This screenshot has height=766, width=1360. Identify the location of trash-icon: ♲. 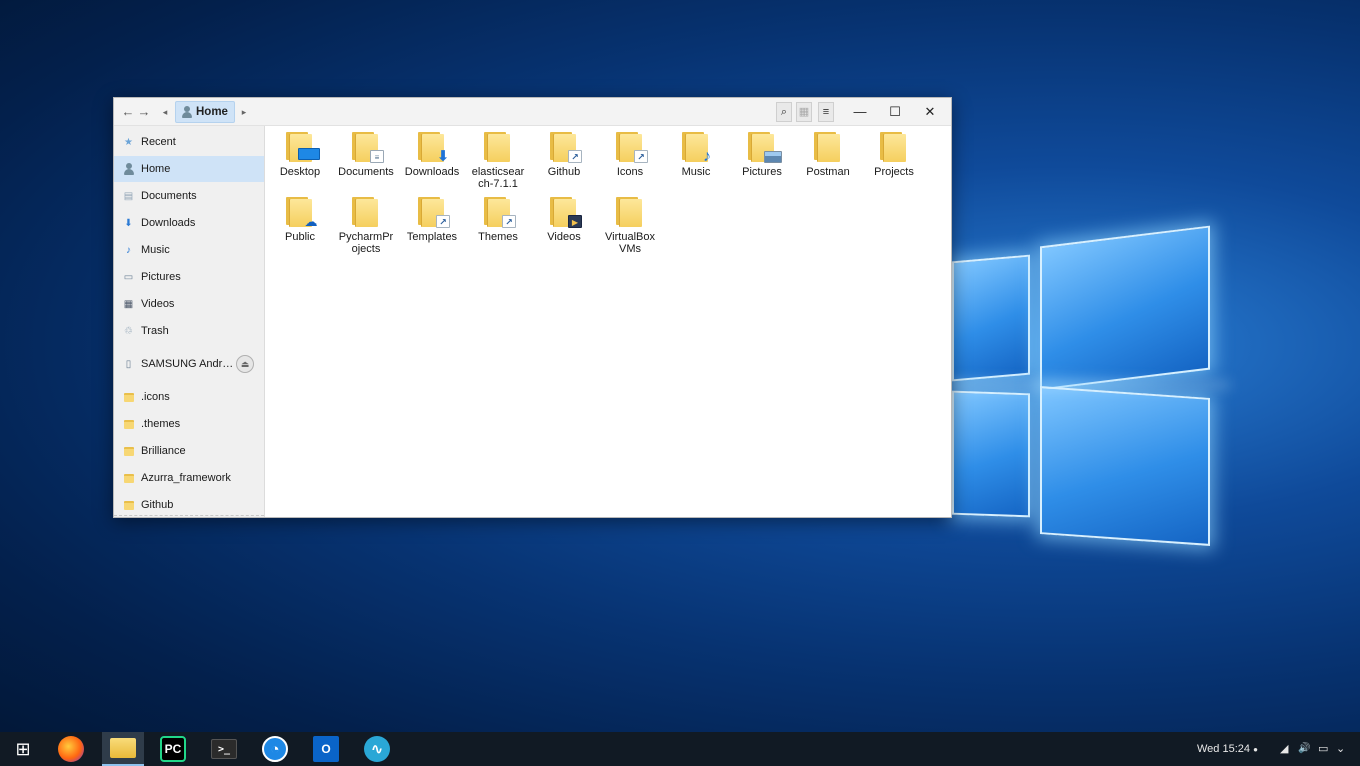
(128, 331).